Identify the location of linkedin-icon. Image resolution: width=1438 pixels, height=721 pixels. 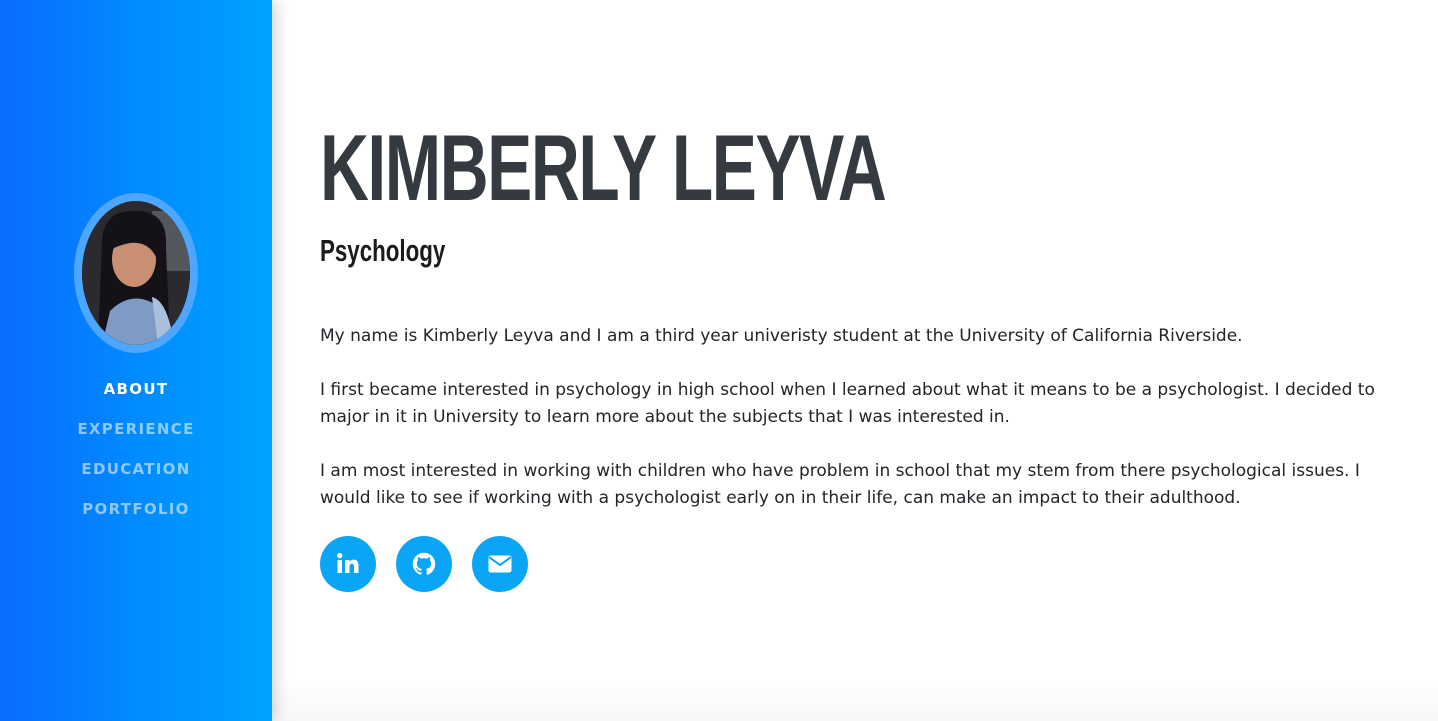
(348, 563).